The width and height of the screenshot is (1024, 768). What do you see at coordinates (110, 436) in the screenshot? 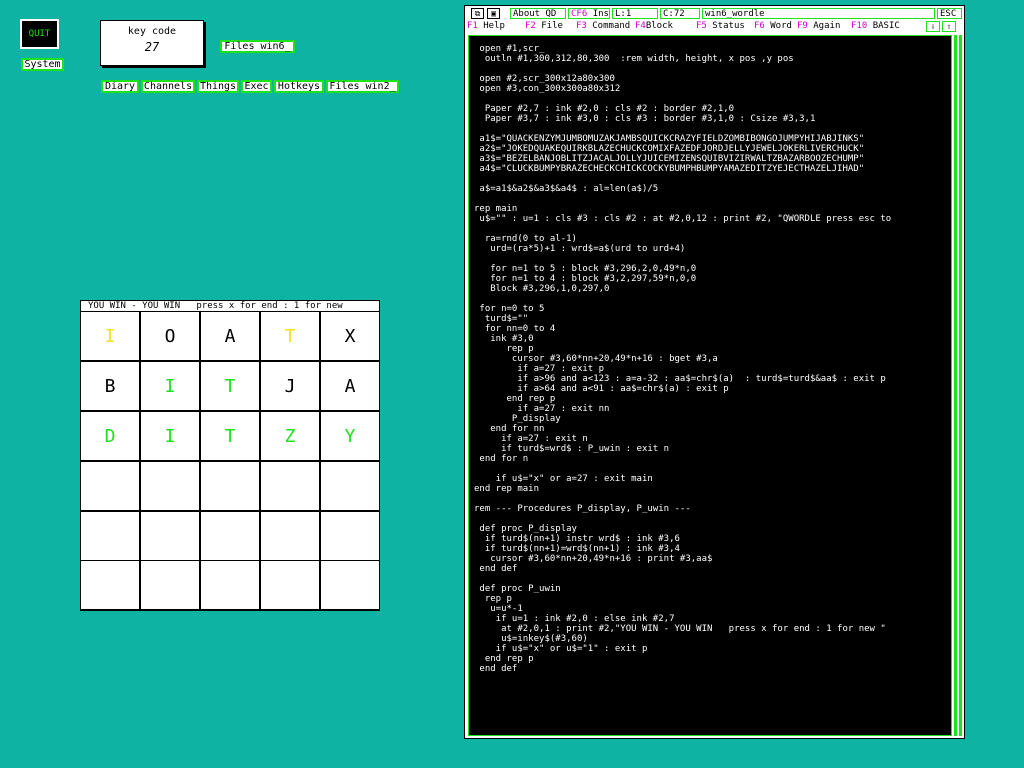
I see `wordle-cell: D` at bounding box center [110, 436].